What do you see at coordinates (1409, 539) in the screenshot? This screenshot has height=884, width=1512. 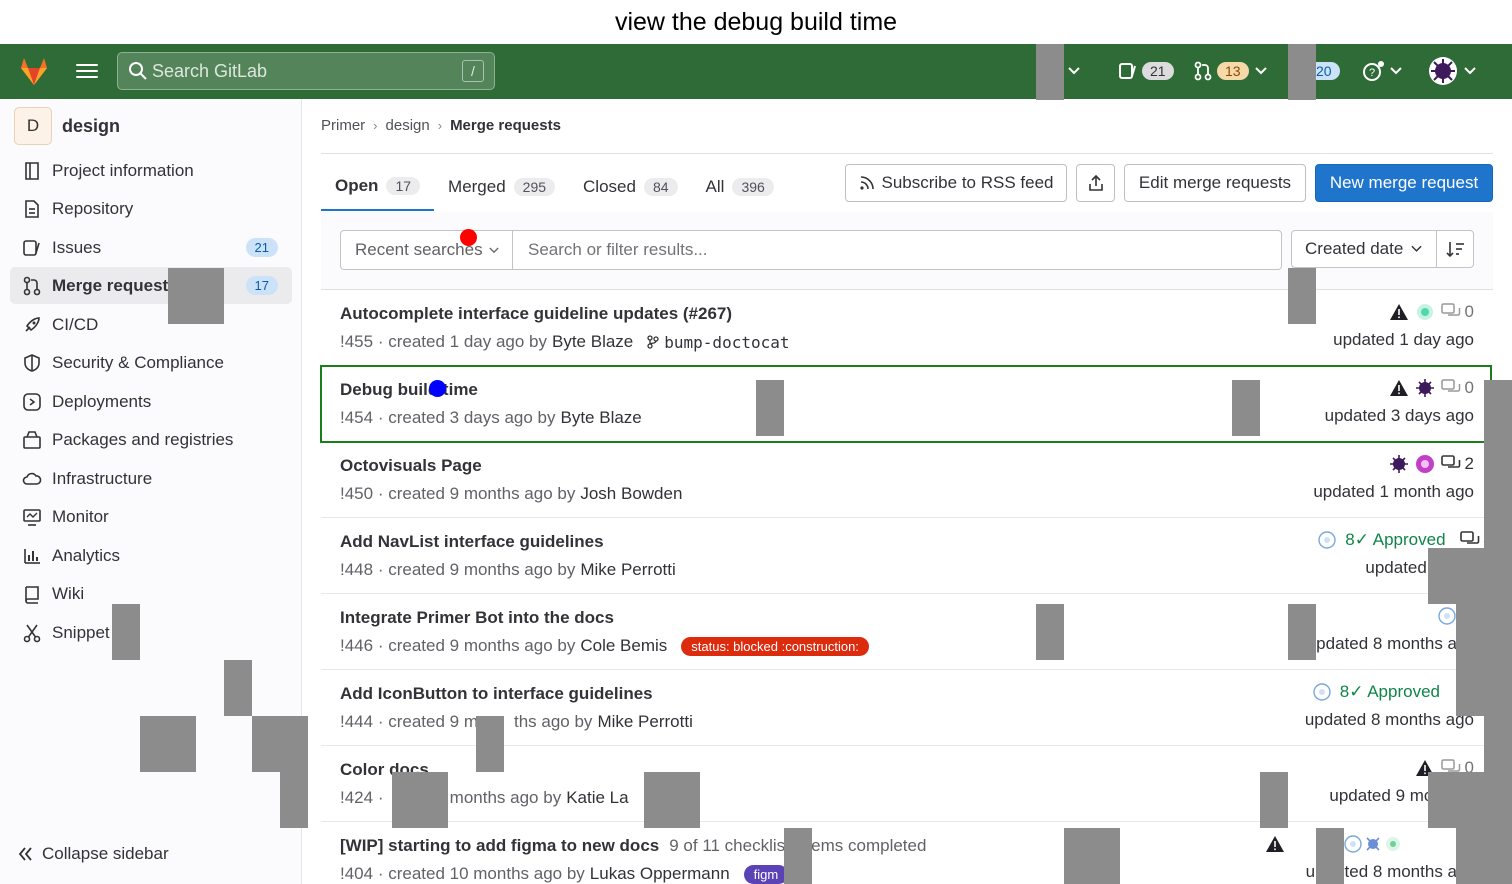 I see `approved-label: Approved` at bounding box center [1409, 539].